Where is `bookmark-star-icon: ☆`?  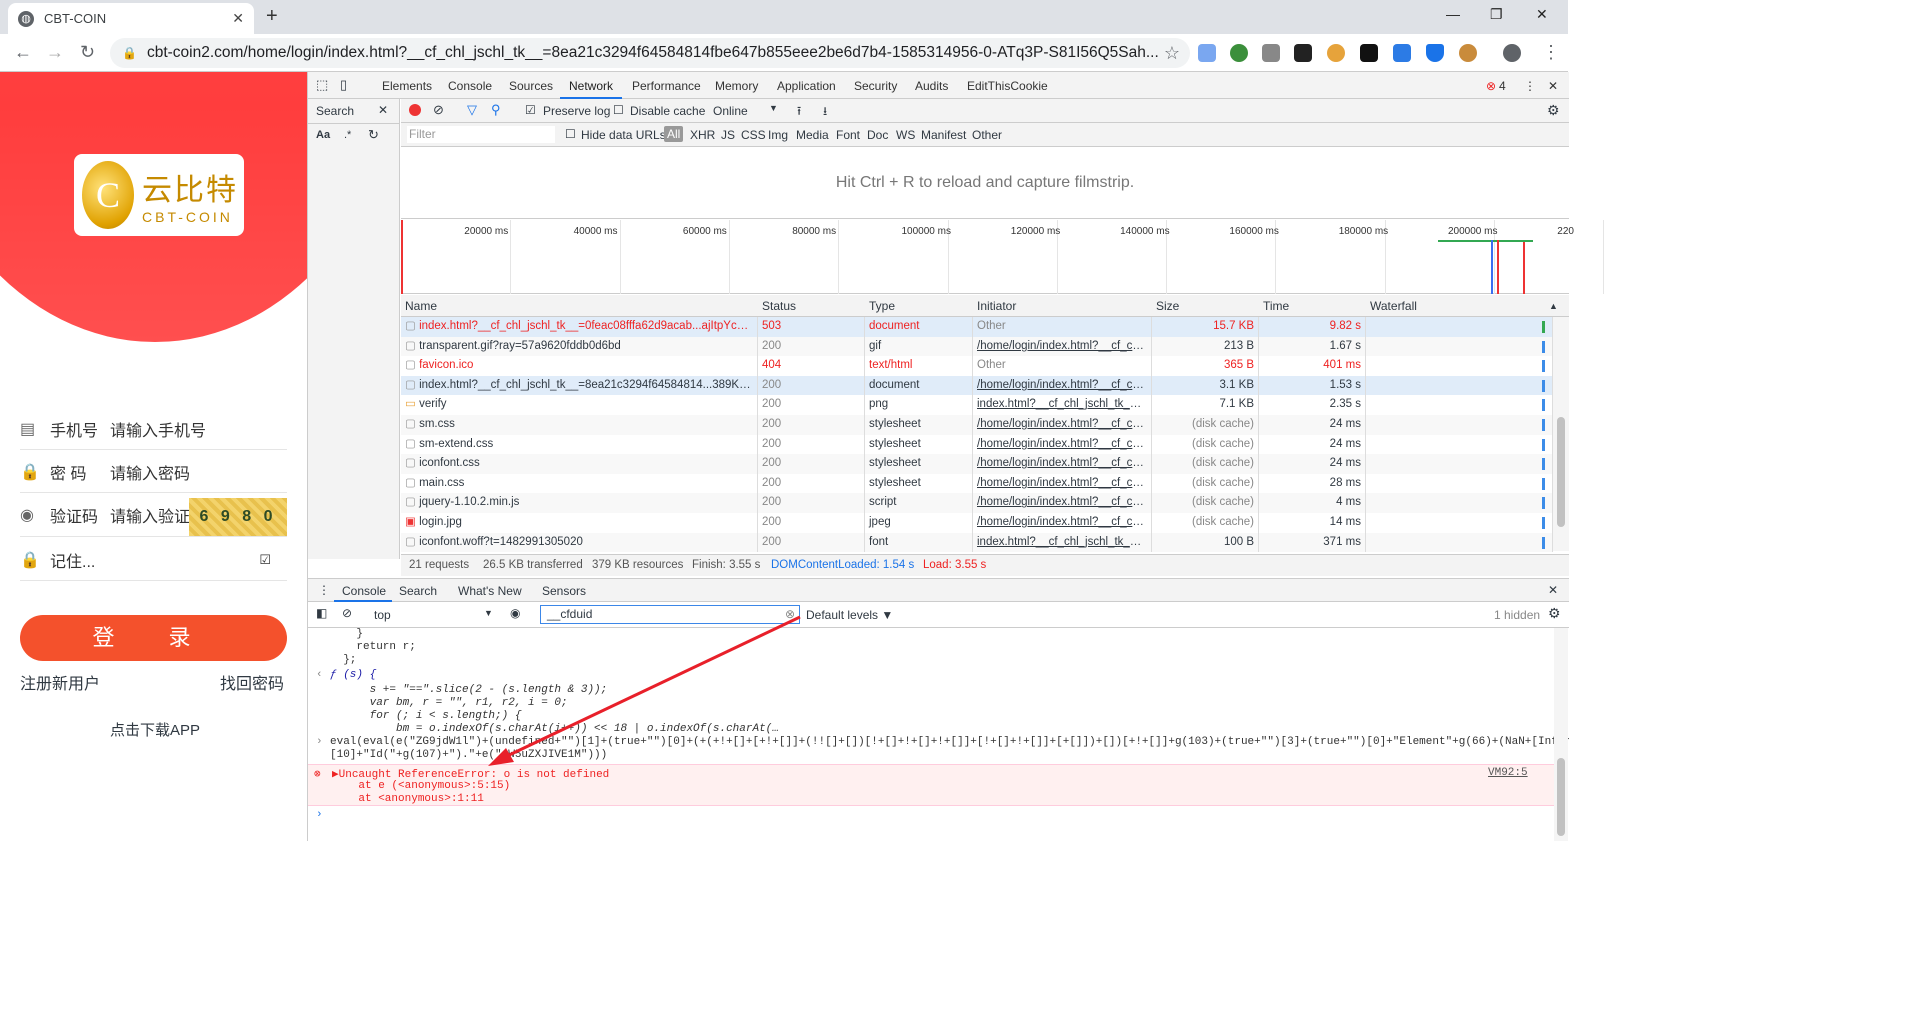 bookmark-star-icon: ☆ is located at coordinates (1172, 53).